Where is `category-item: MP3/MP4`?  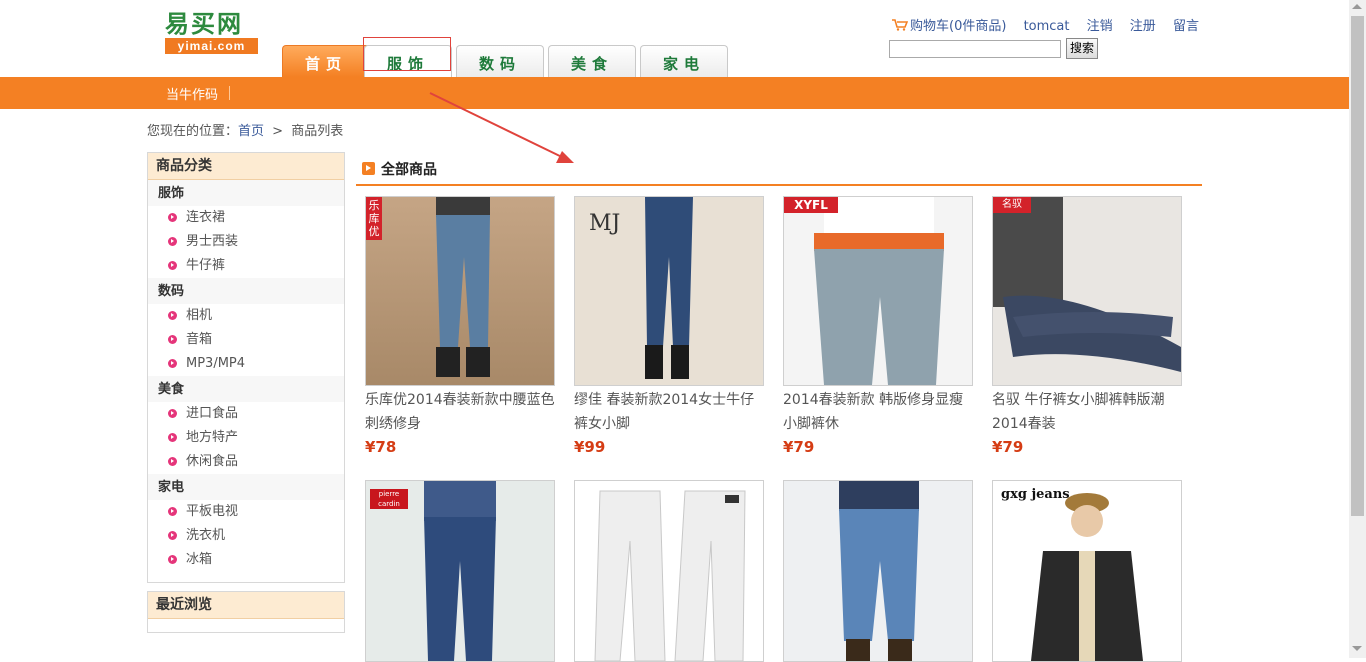
category-item: MP3/MP4 is located at coordinates (246, 364).